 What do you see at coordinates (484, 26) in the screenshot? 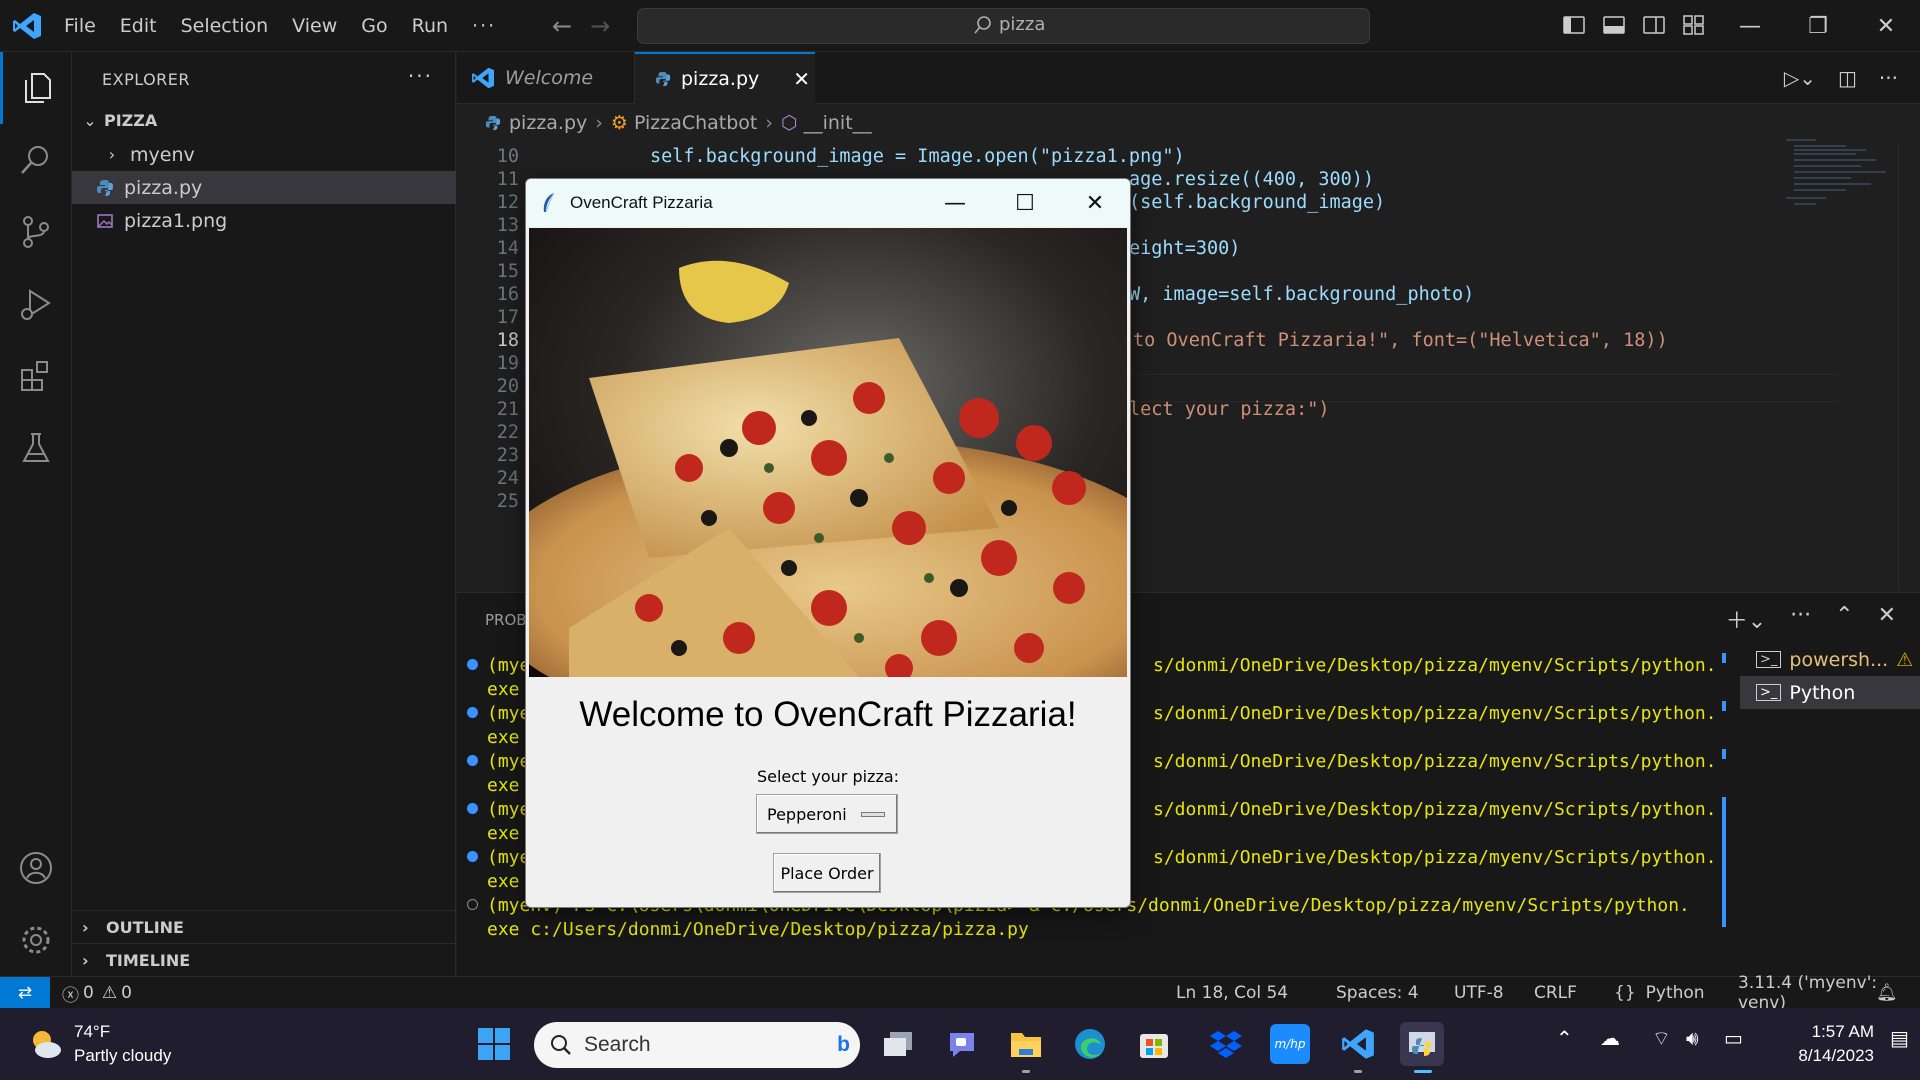
I see `more-menu-icon: ···` at bounding box center [484, 26].